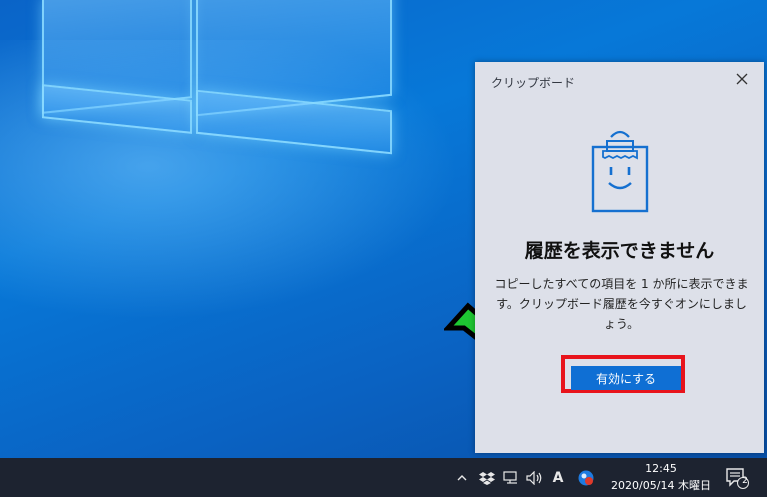  I want to click on network-icon, so click(510, 477).